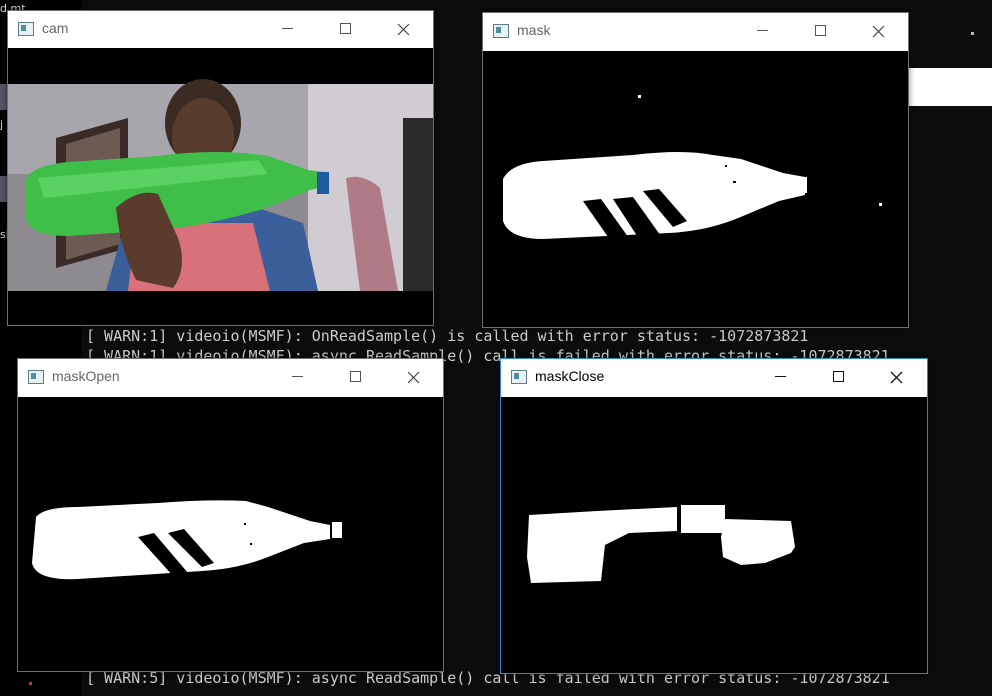 Image resolution: width=992 pixels, height=696 pixels. Describe the element at coordinates (55, 28) in the screenshot. I see `window-title: cam` at that location.